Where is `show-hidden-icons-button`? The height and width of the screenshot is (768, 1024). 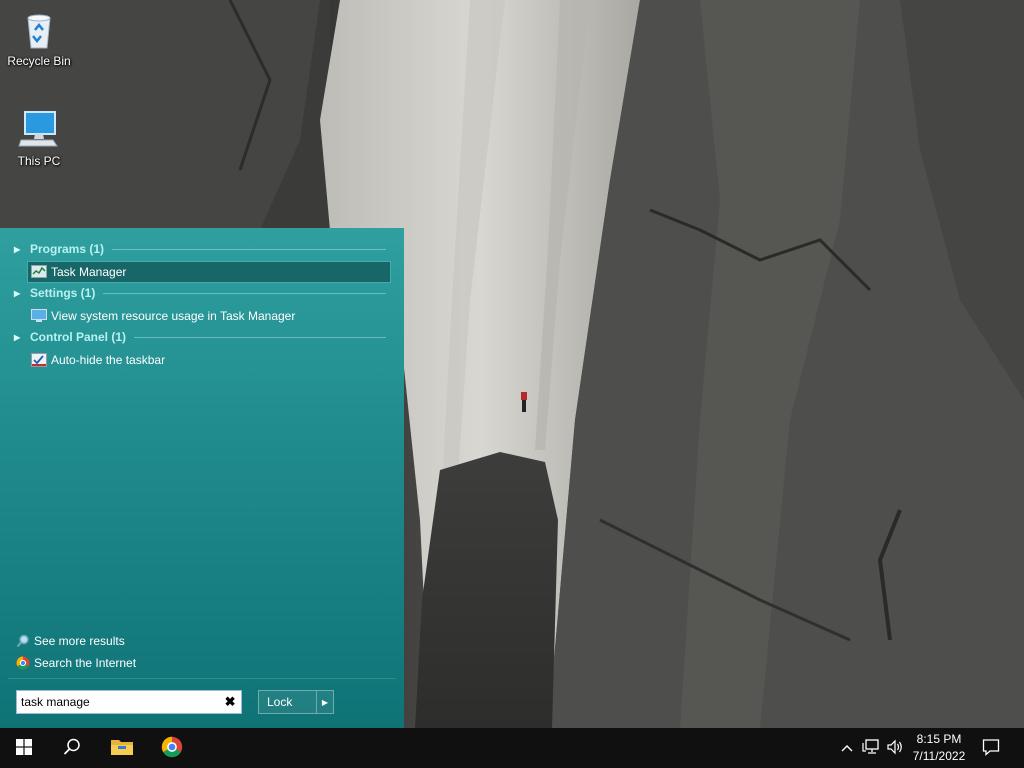
show-hidden-icons-button is located at coordinates (847, 748).